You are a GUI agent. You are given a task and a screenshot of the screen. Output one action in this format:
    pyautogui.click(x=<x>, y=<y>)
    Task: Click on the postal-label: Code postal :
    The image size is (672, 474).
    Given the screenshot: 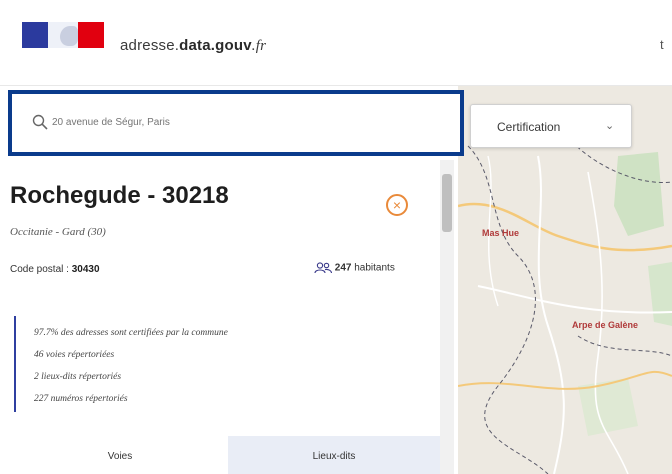 What is the action you would take?
    pyautogui.click(x=39, y=269)
    